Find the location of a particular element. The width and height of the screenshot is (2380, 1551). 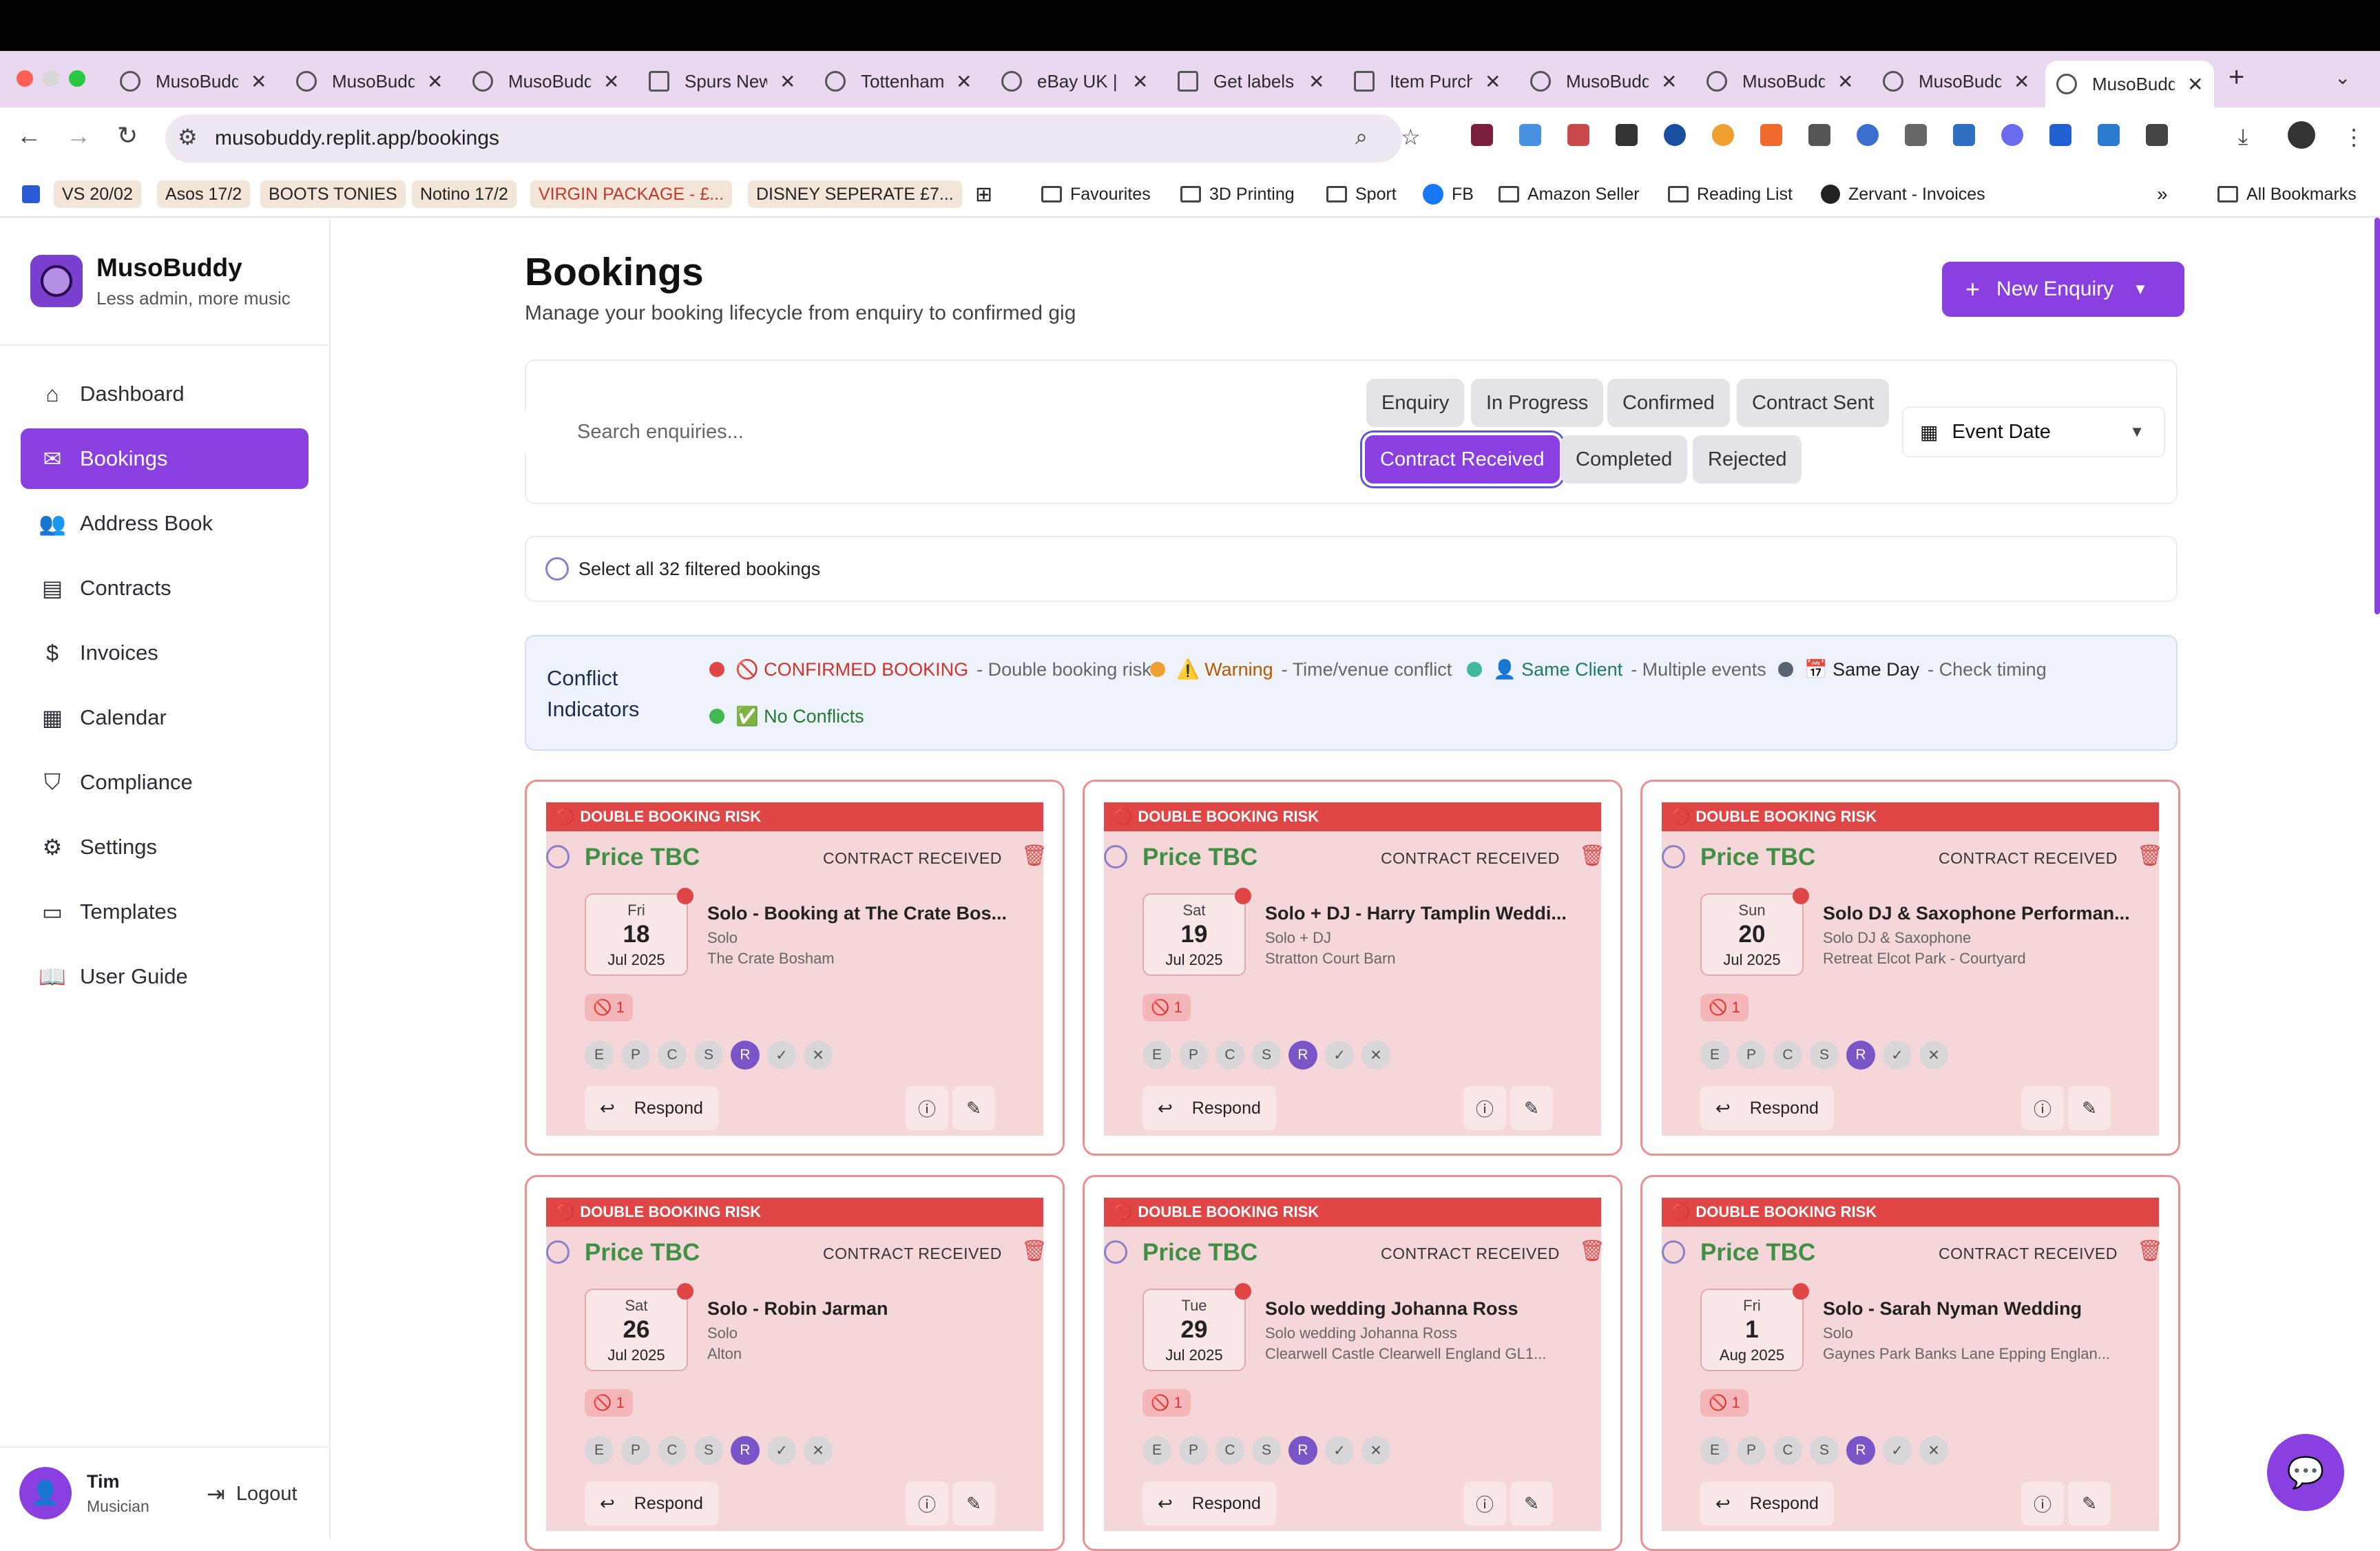

user-avatar: 👤 is located at coordinates (45, 1493).